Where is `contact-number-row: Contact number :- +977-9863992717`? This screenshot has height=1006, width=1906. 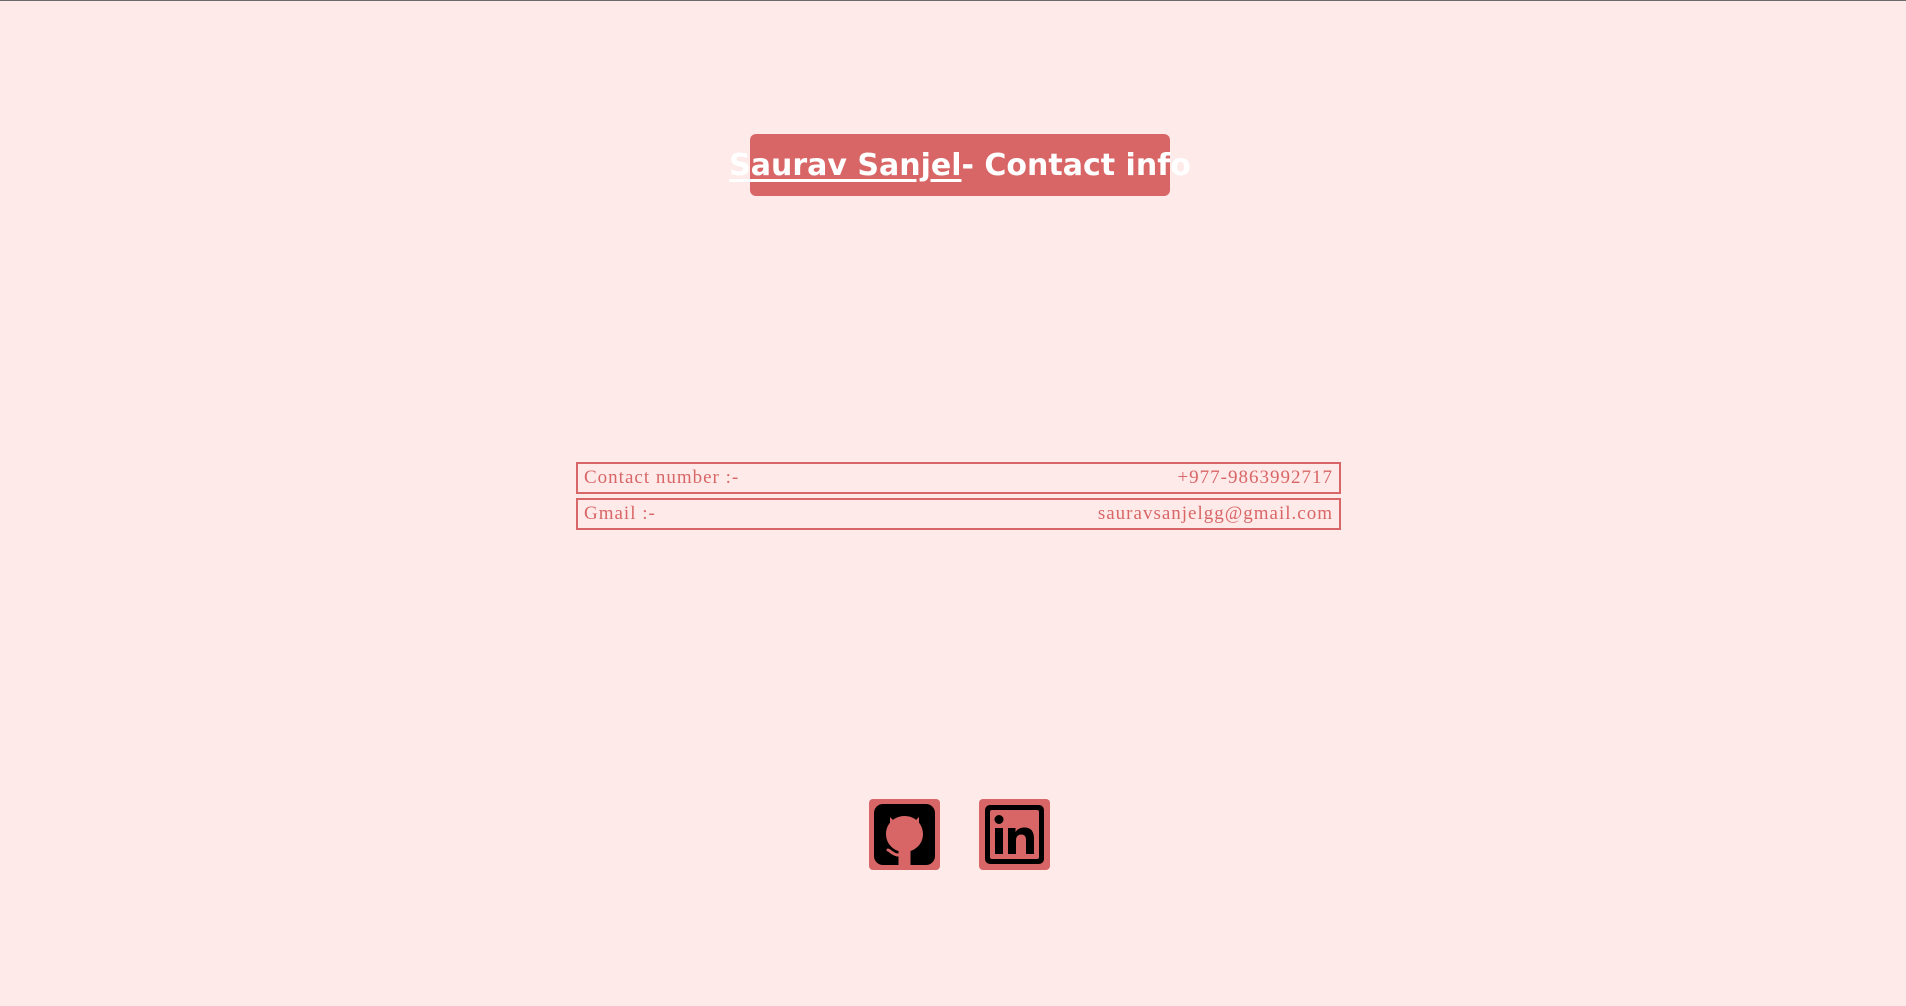
contact-number-row: Contact number :- +977-9863992717 is located at coordinates (958, 478).